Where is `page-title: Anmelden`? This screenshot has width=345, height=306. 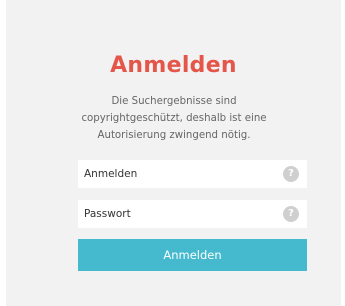 page-title: Anmelden is located at coordinates (173, 65).